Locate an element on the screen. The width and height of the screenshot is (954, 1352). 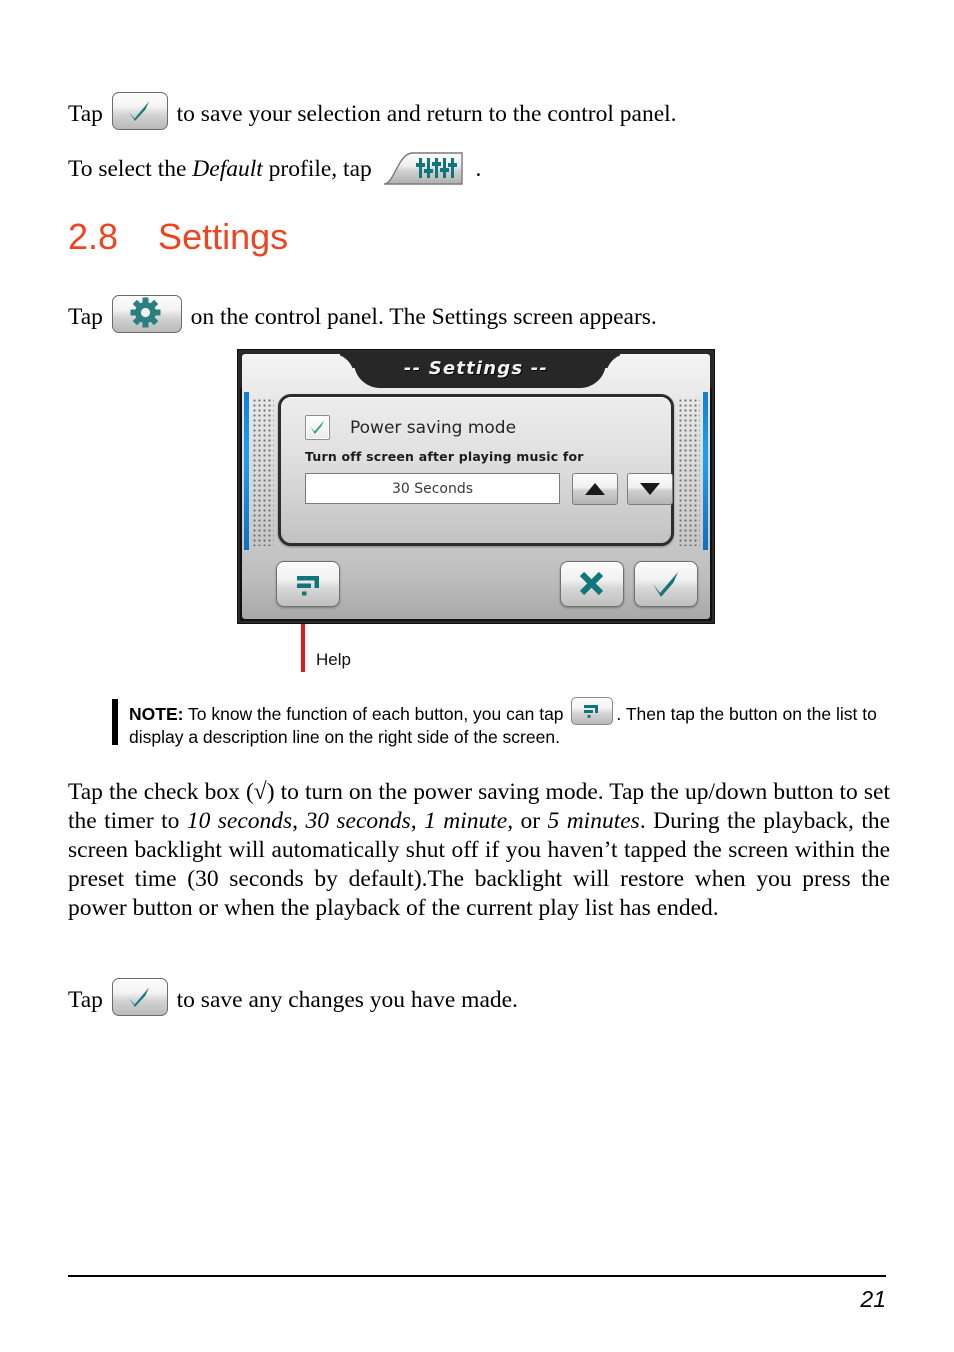
accent-strip-right is located at coordinates (705, 471).